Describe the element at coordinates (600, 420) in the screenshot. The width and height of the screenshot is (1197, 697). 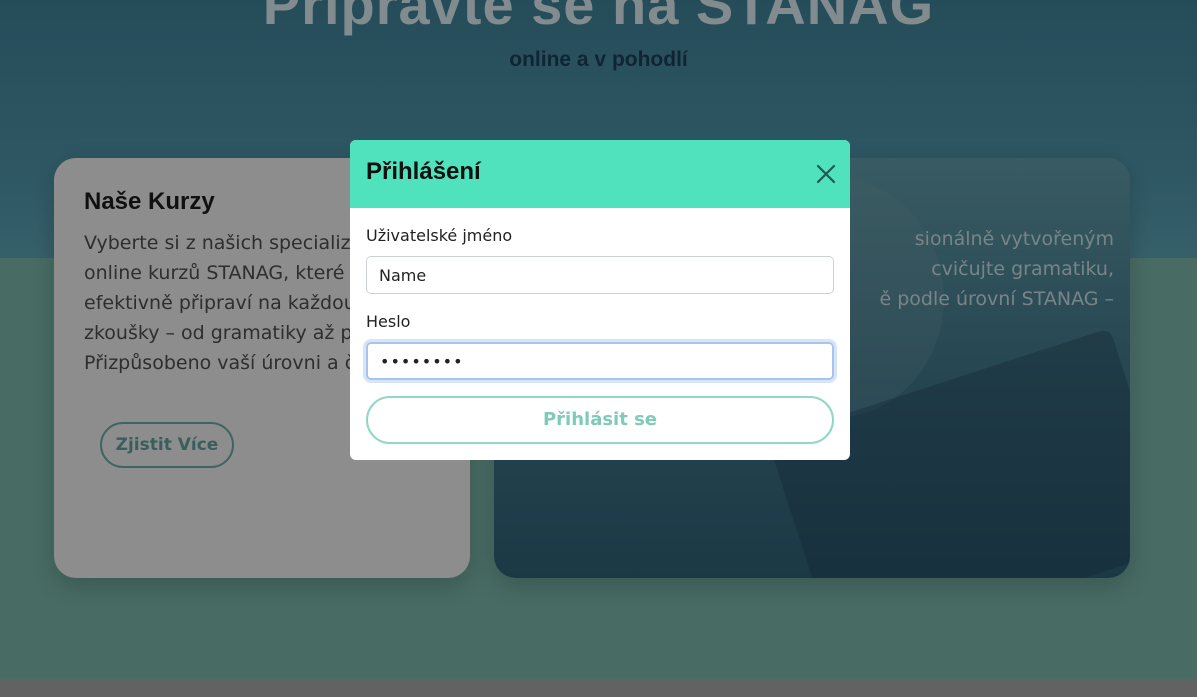
I see `login-submit-button: Přihlásit se` at that location.